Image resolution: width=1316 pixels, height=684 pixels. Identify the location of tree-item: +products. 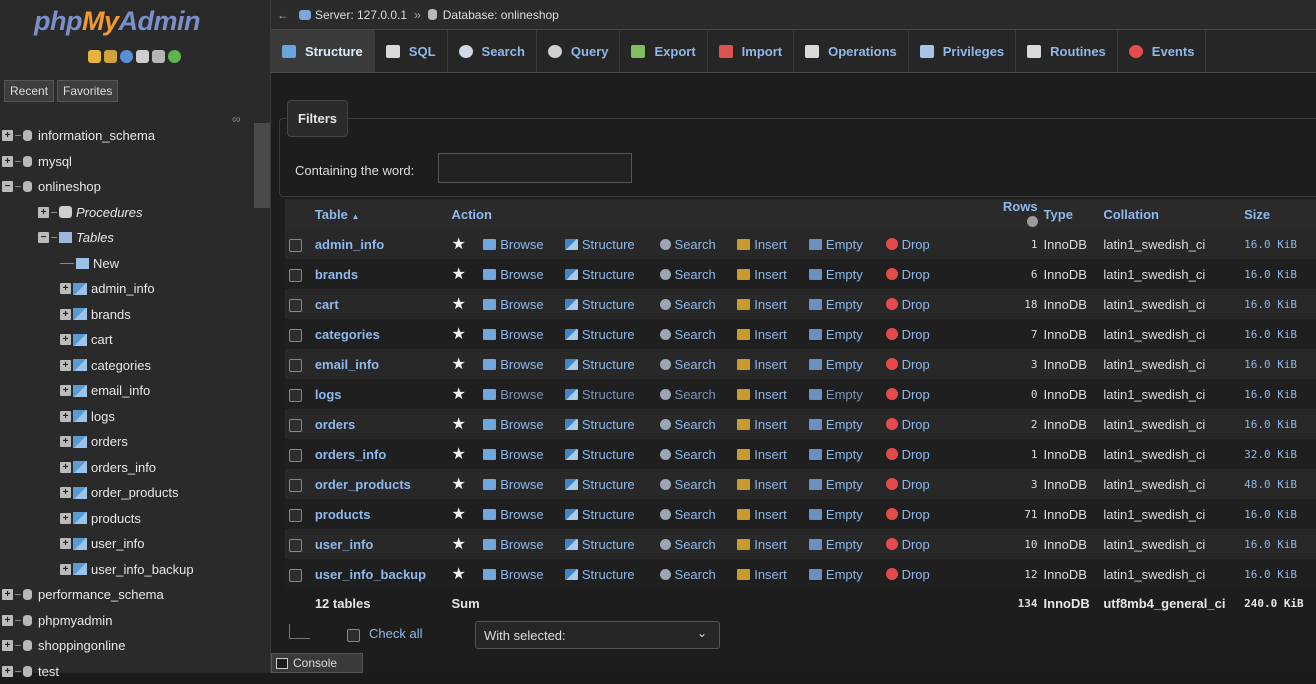
(127, 519).